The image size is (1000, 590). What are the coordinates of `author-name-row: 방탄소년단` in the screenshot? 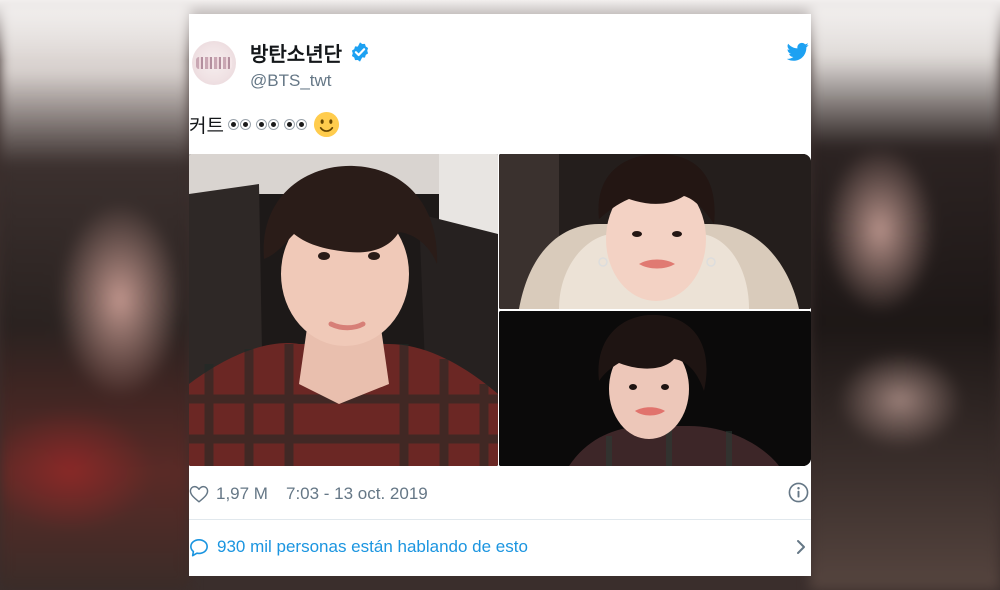 It's located at (310, 52).